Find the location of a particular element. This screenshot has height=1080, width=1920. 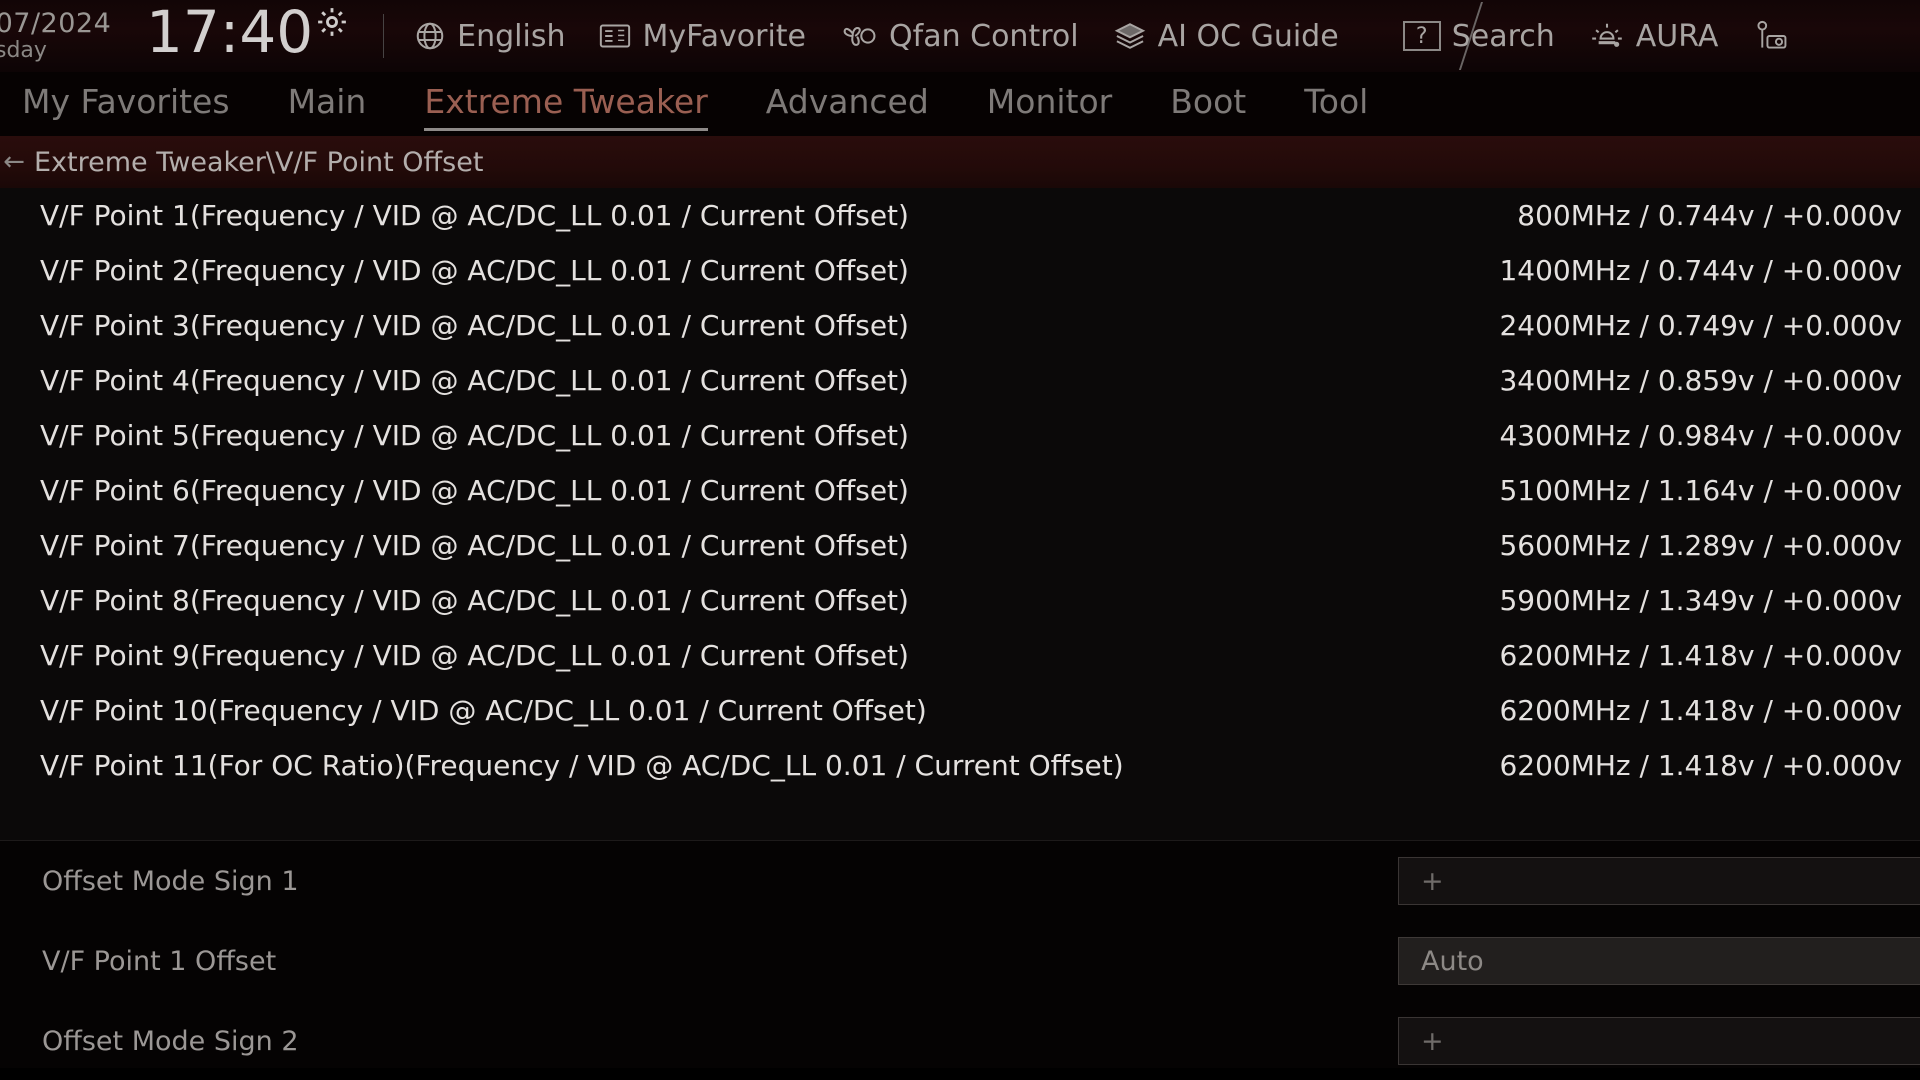

gear-icon is located at coordinates (332, 24).